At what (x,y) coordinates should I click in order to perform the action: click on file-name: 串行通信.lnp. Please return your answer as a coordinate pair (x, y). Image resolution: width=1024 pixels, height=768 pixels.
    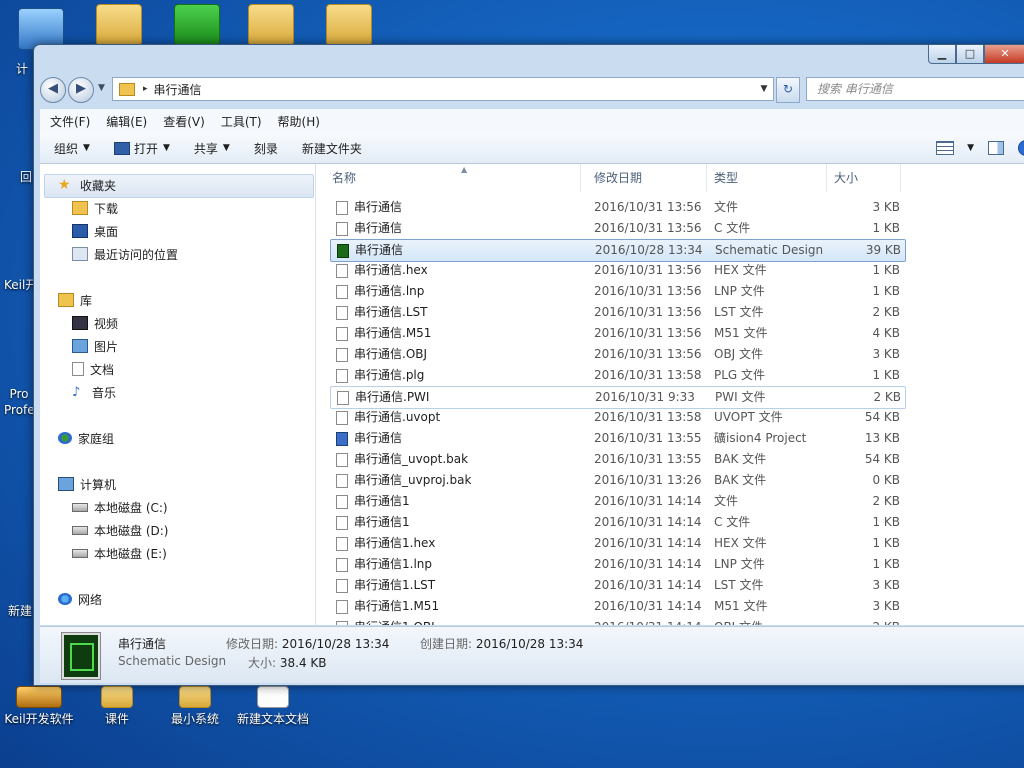
    Looking at the image, I should click on (389, 291).